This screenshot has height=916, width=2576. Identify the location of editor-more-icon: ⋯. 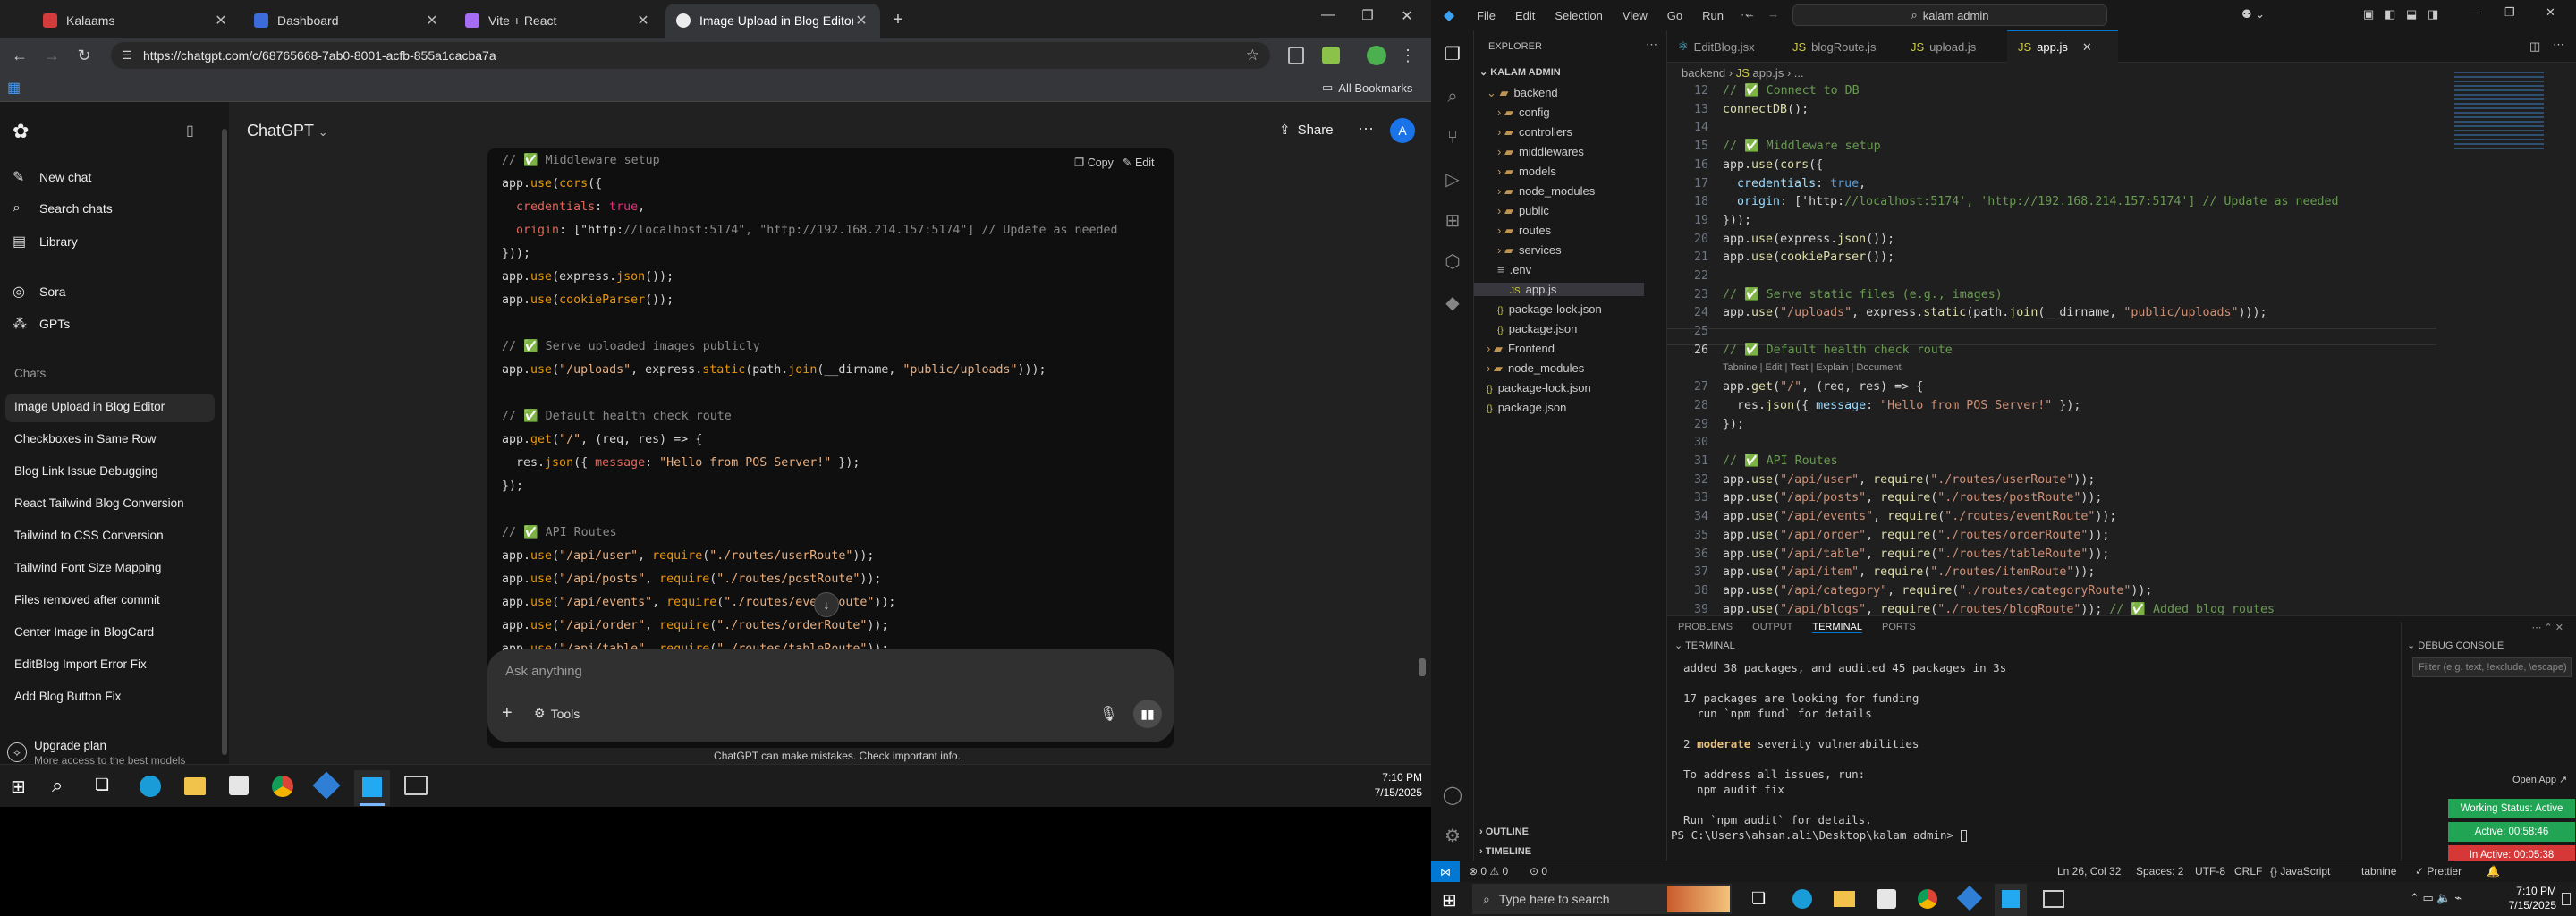
(2558, 45).